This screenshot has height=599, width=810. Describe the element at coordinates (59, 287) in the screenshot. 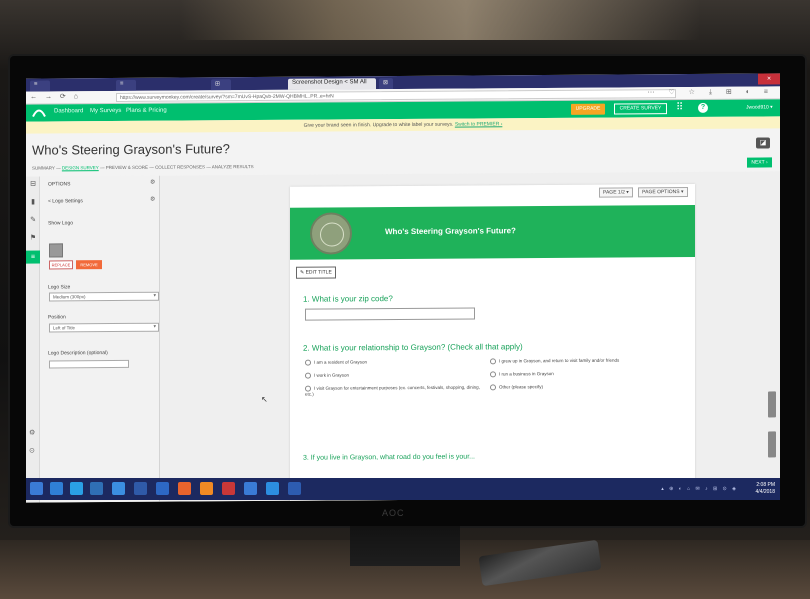

I see `logo-size-label: Logo Size` at that location.